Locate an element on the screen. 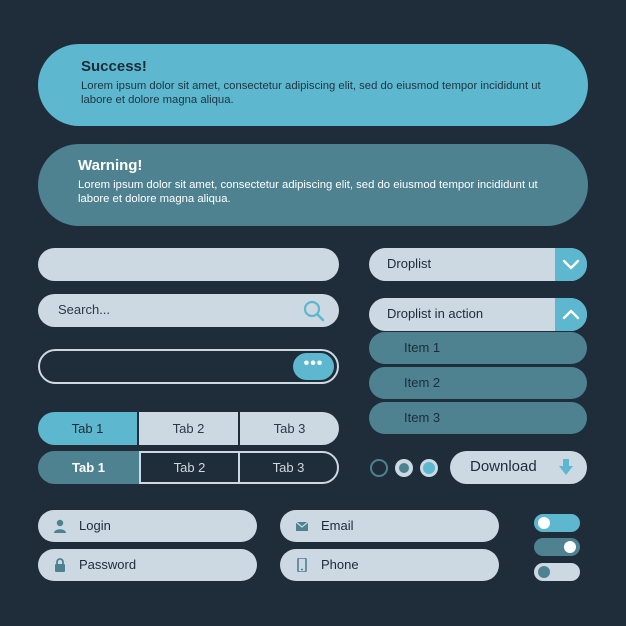 The width and height of the screenshot is (626, 626). plain-text-input is located at coordinates (188, 264).